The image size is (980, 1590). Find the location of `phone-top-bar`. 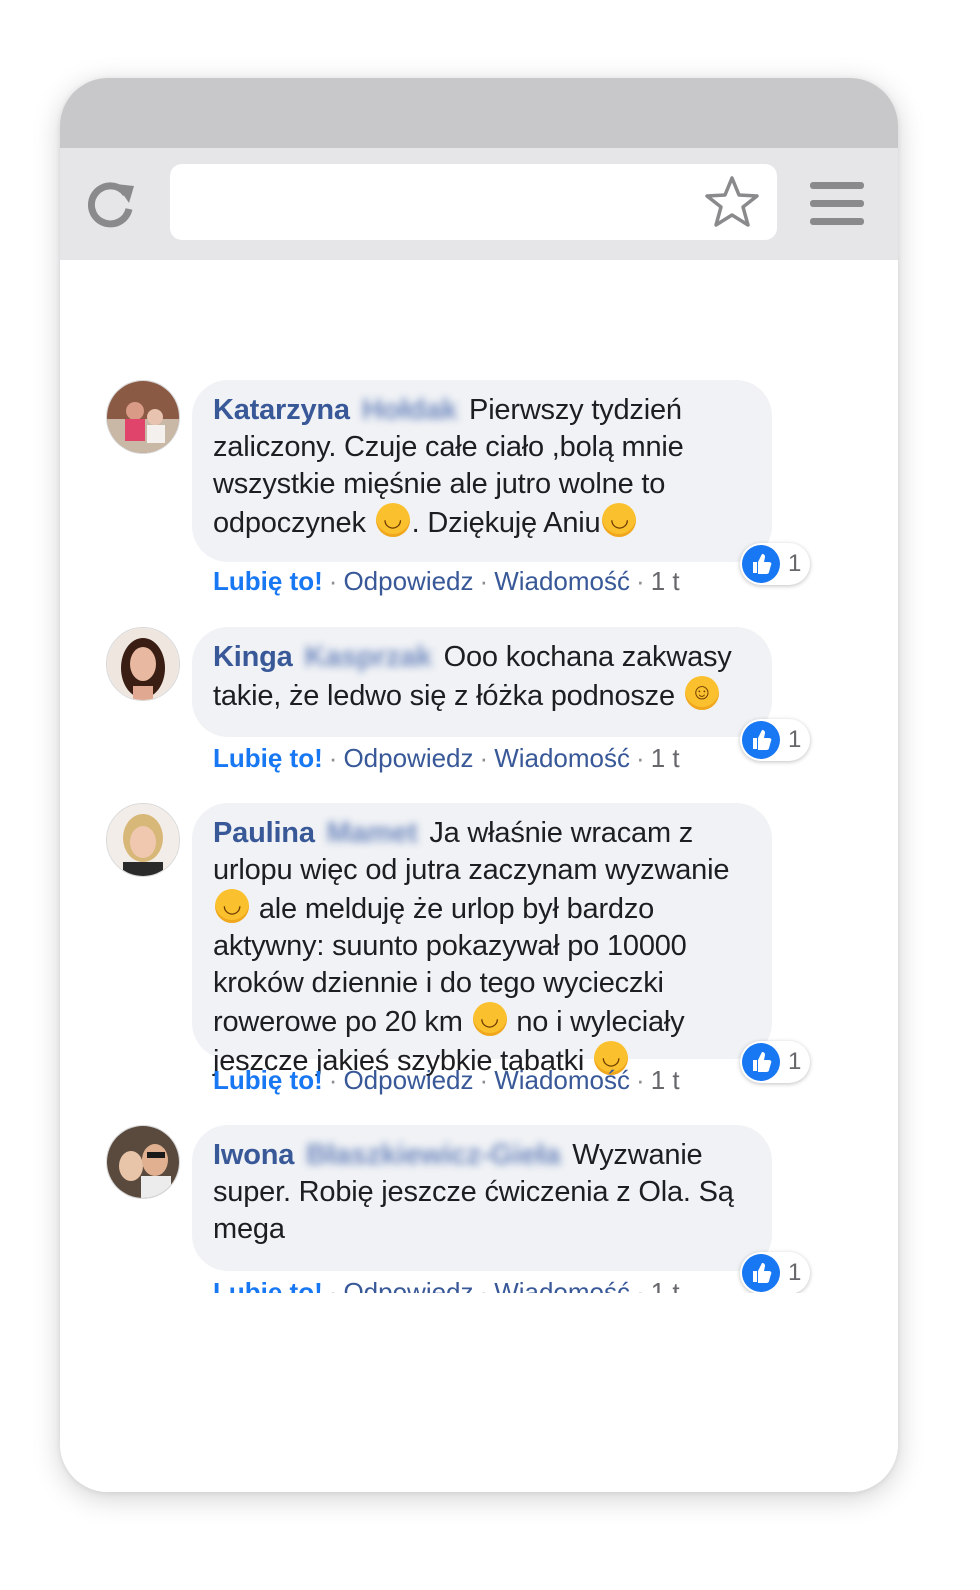

phone-top-bar is located at coordinates (479, 113).